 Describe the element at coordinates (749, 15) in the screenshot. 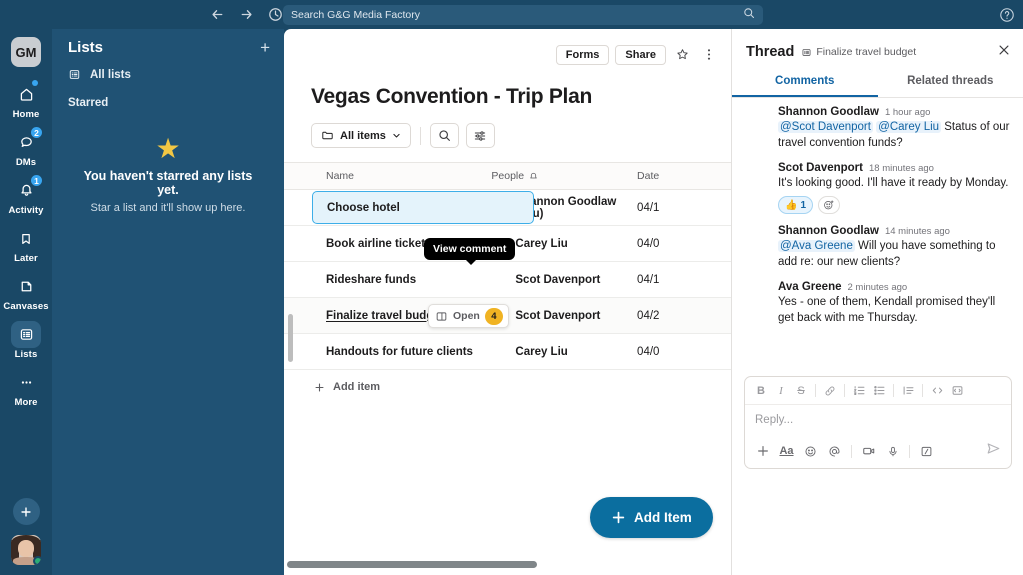

I see `search-icon` at that location.